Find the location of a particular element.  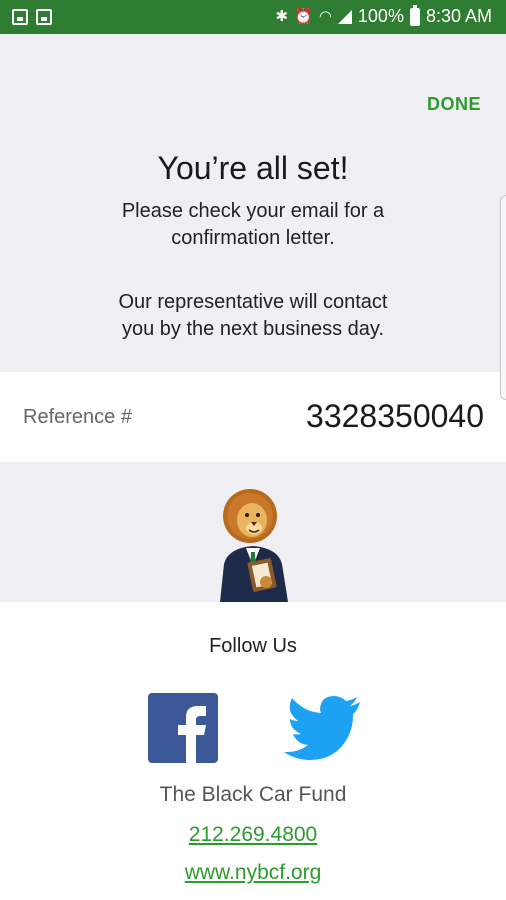

representative-line-1: Our representative will contact is located at coordinates (253, 302).